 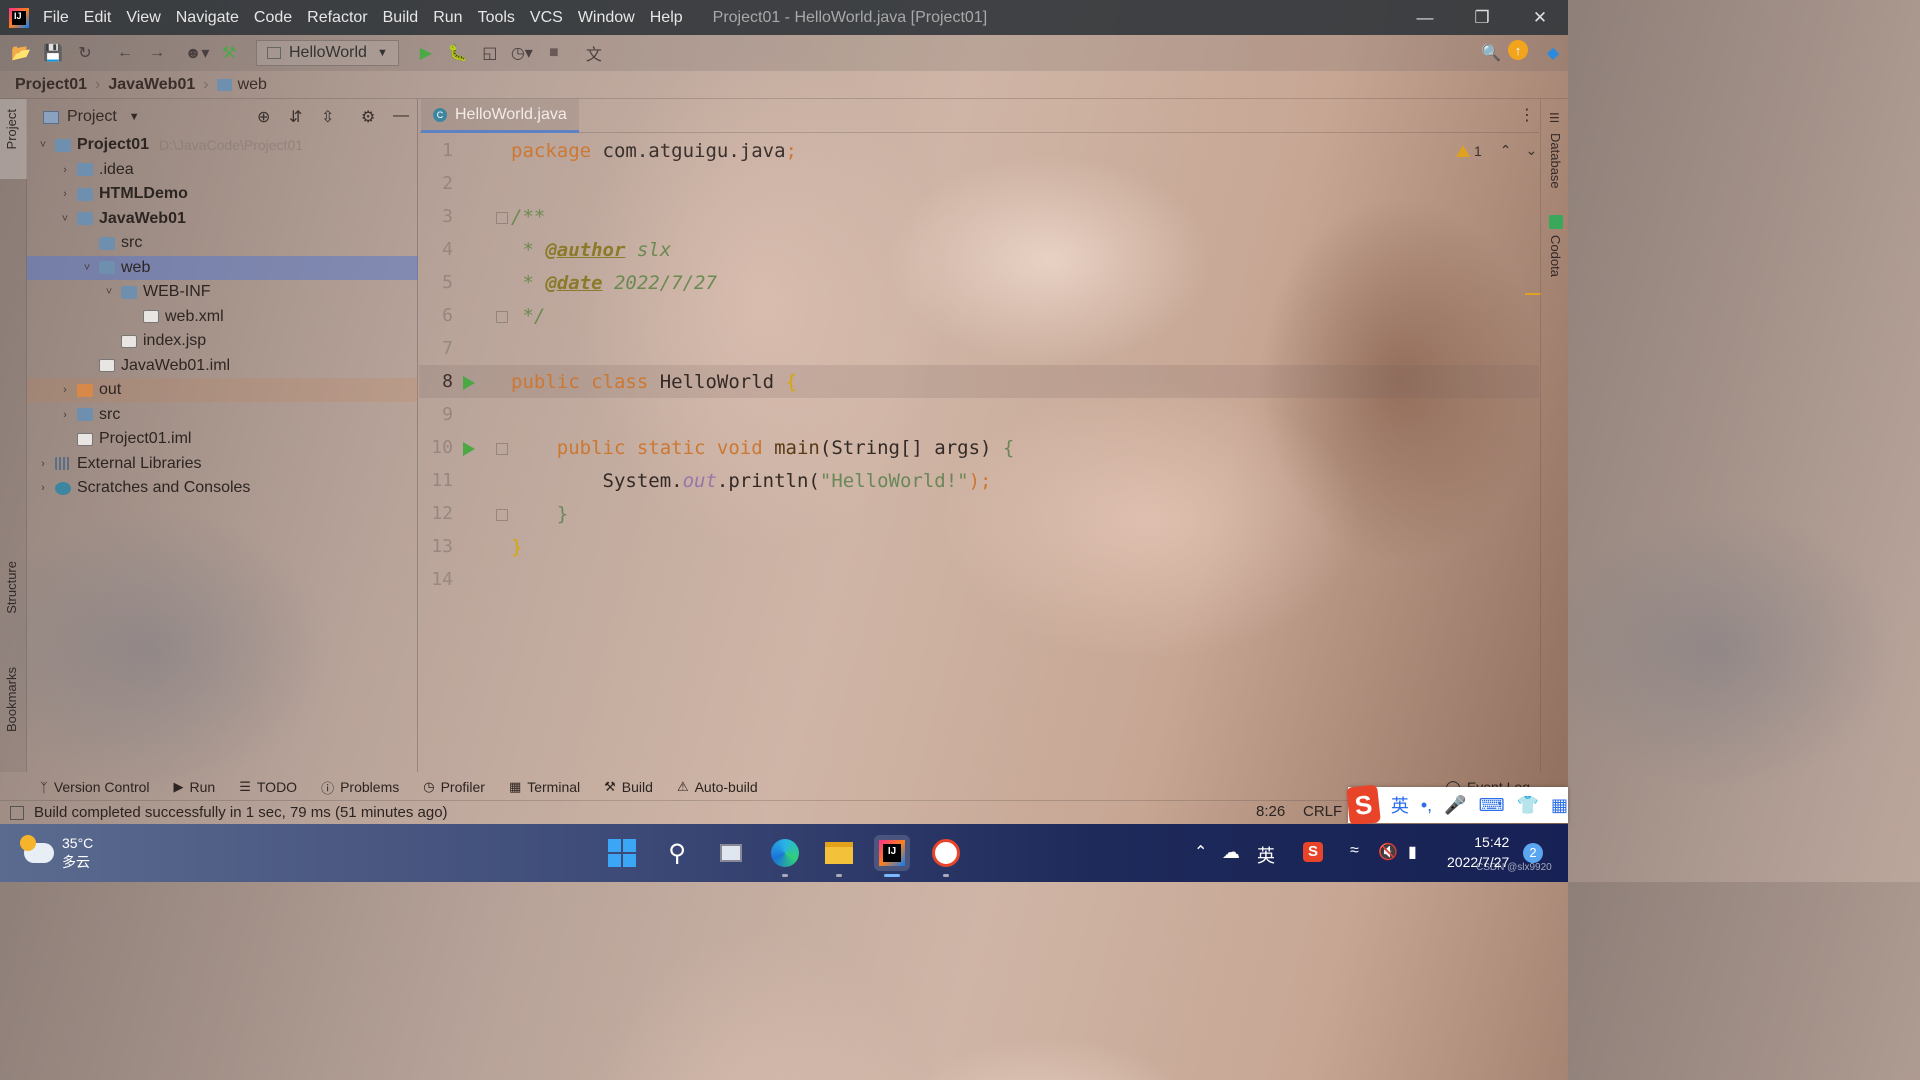 I want to click on tree-item-javaweb01-iml: JavaWeb01.iml, so click(x=222, y=366).